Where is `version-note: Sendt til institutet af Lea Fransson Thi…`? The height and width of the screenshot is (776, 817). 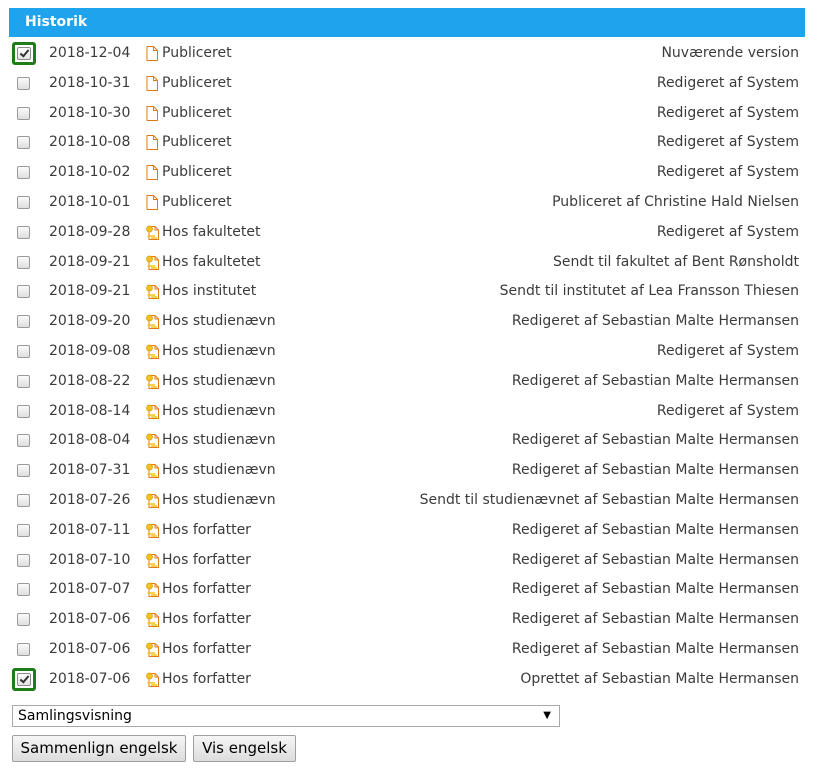 version-note: Sendt til institutet af Lea Fransson Thi… is located at coordinates (649, 291).